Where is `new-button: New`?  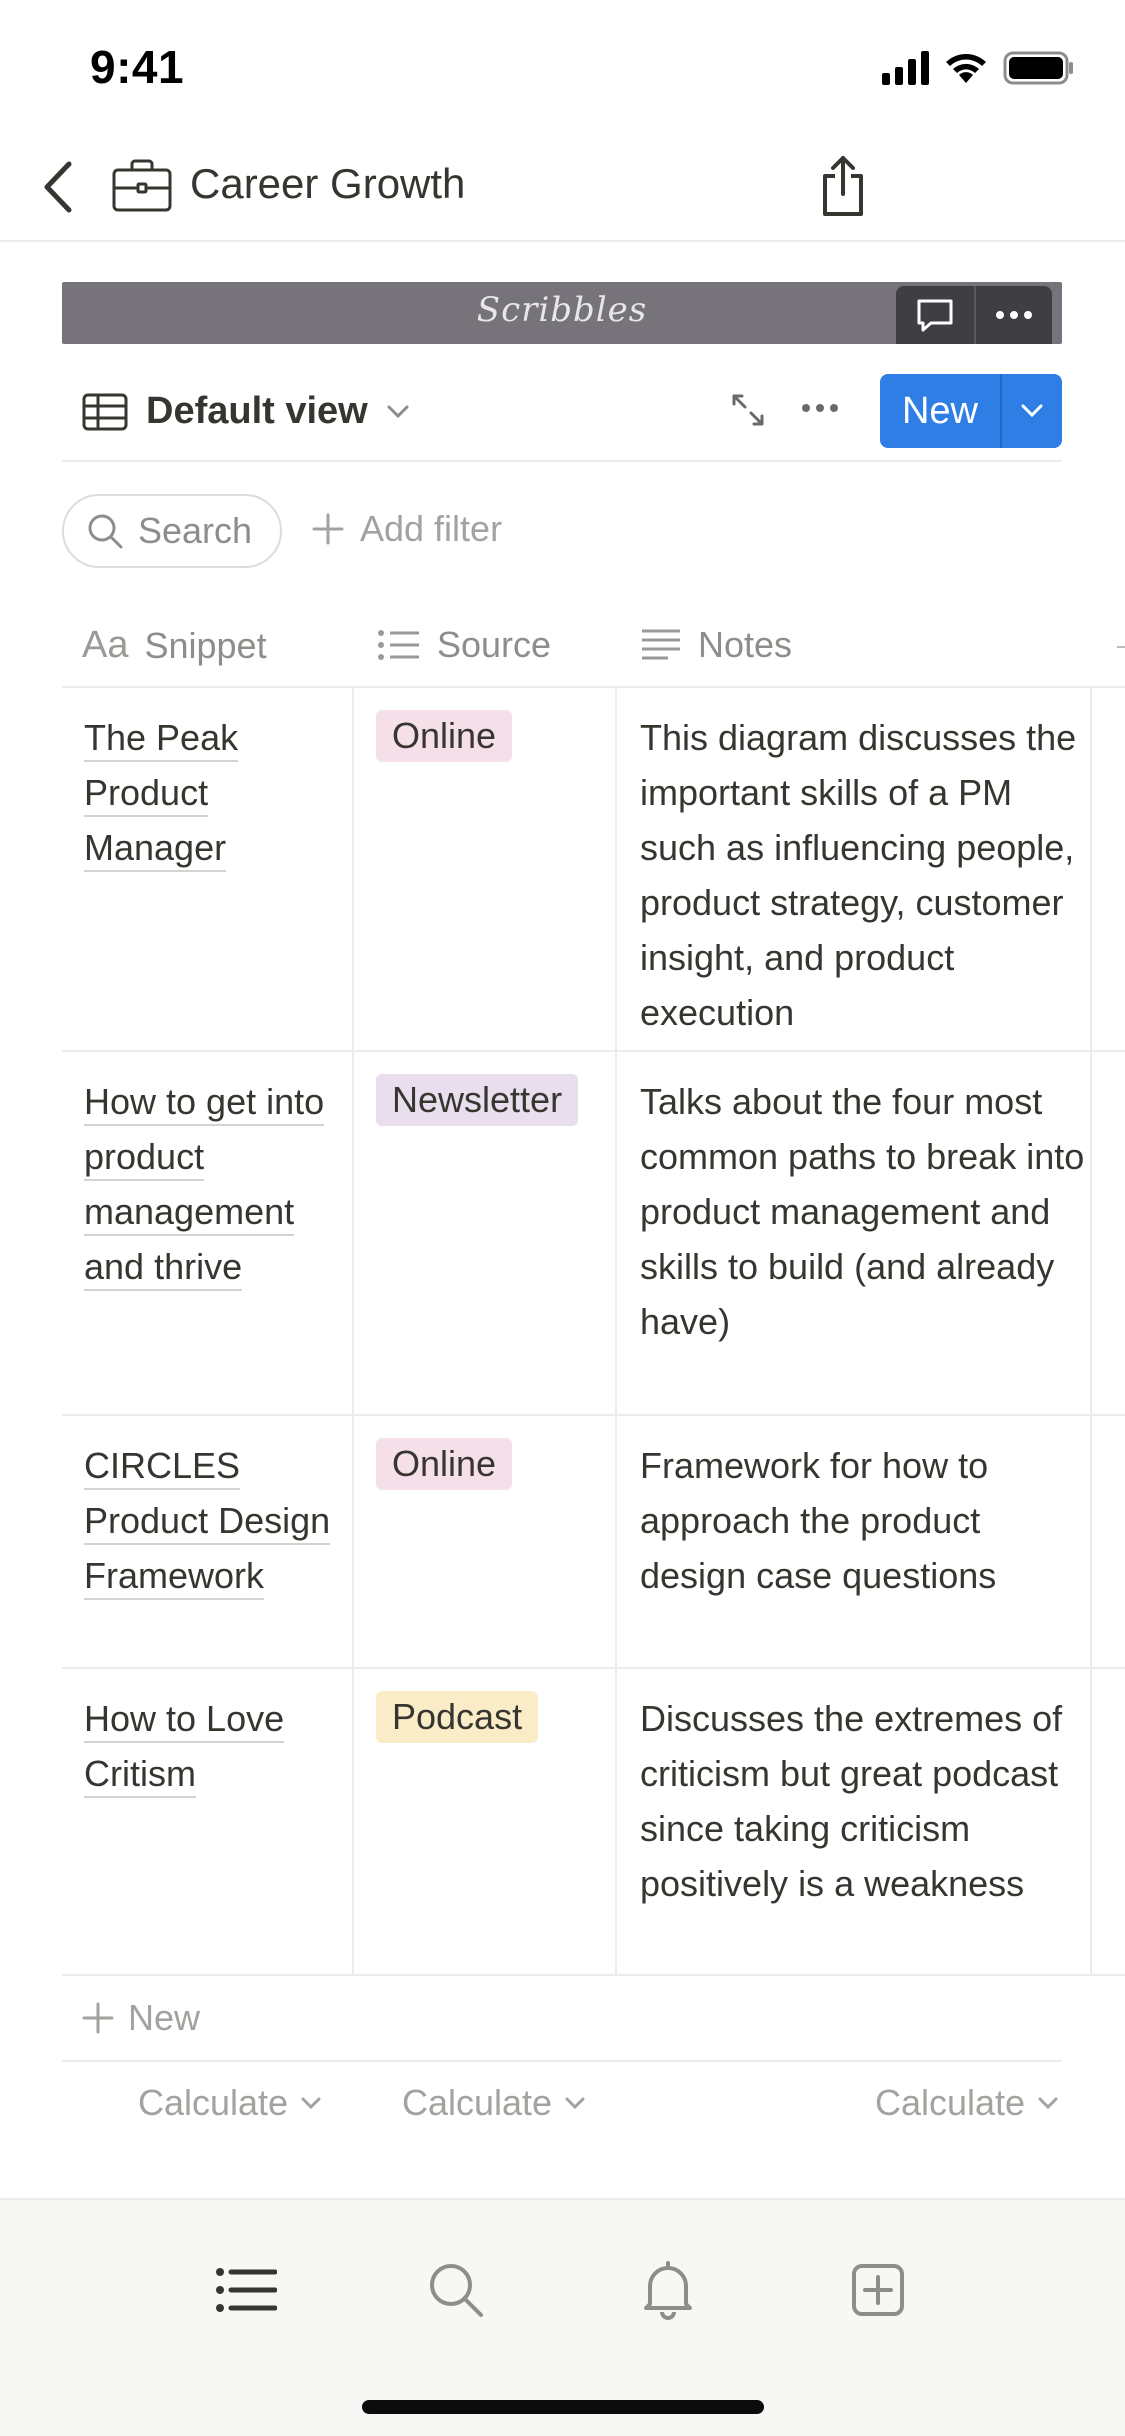 new-button: New is located at coordinates (940, 411).